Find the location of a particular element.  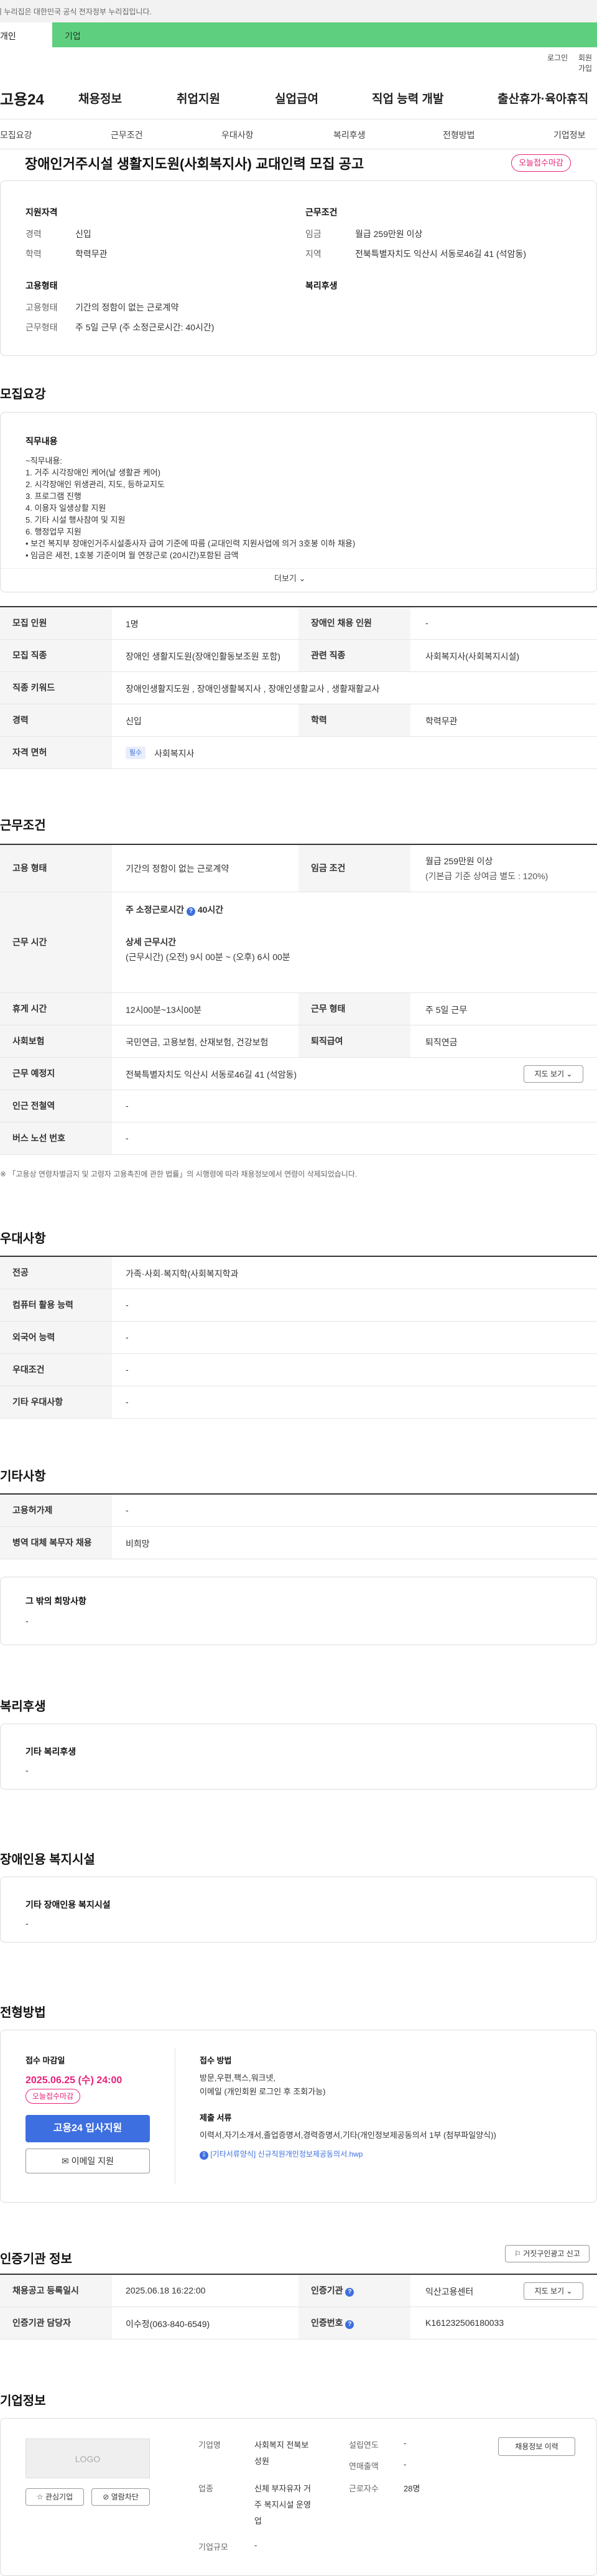

row-value: 학력무관 is located at coordinates (441, 721).